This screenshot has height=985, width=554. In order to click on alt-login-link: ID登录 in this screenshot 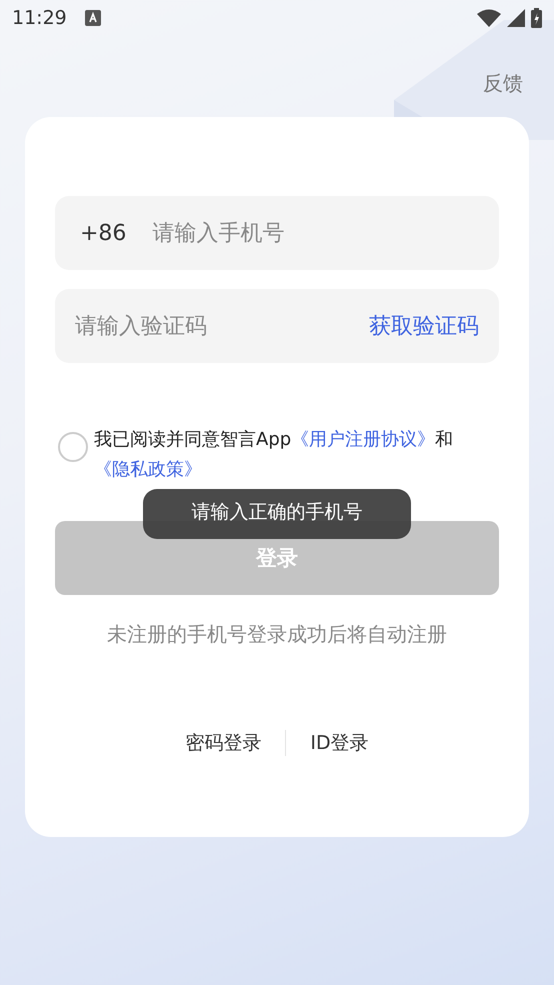, I will do `click(339, 743)`.